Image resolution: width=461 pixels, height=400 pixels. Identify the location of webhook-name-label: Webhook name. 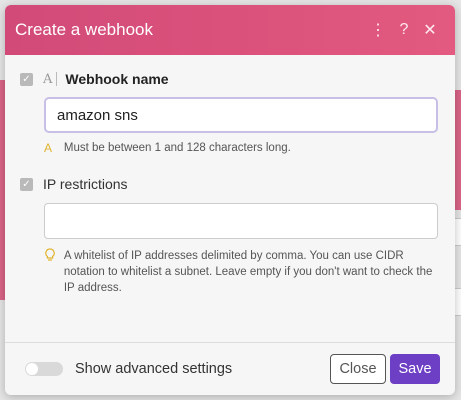
(117, 79).